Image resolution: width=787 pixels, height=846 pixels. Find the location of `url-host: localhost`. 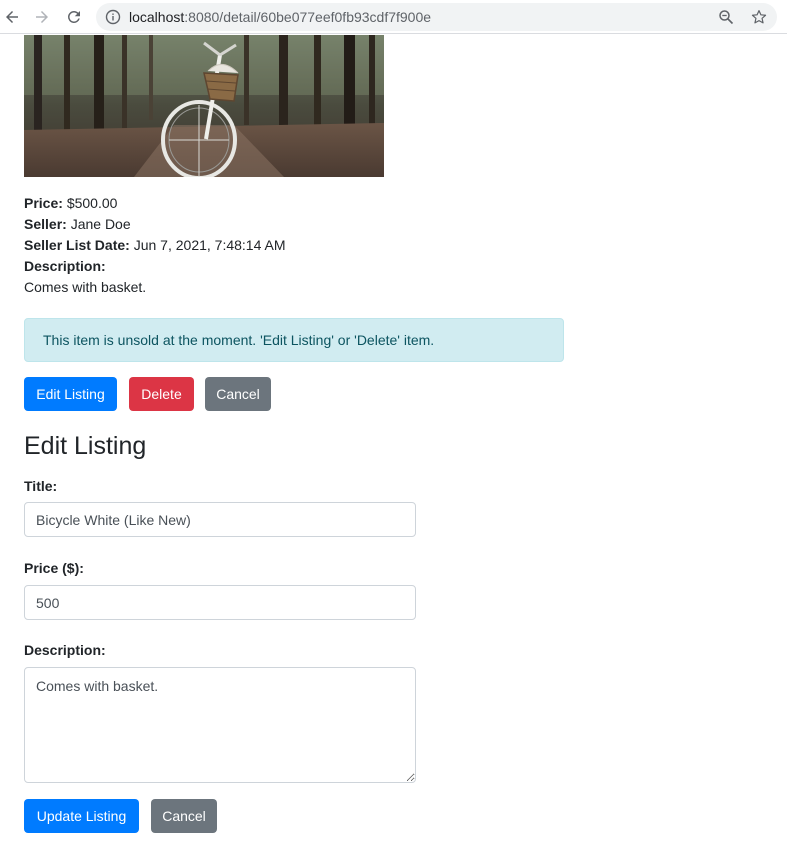

url-host: localhost is located at coordinates (157, 17).